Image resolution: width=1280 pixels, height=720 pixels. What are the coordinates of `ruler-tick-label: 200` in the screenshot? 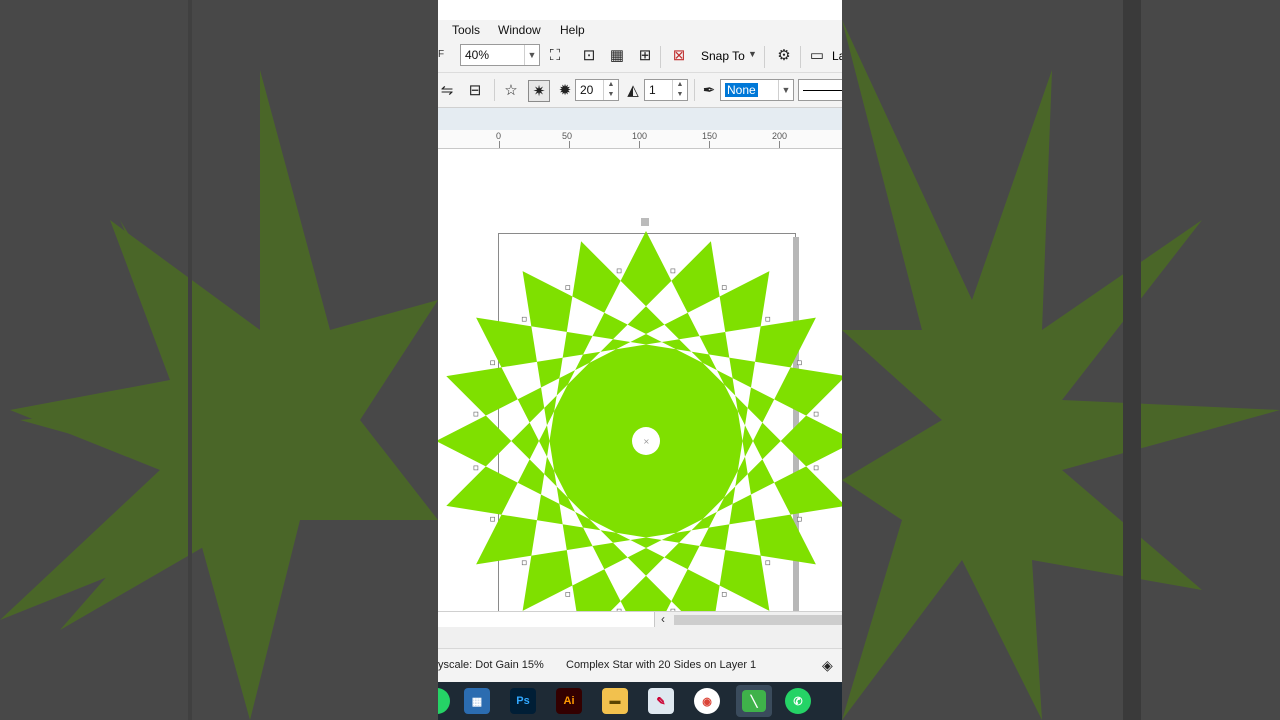 It's located at (780, 136).